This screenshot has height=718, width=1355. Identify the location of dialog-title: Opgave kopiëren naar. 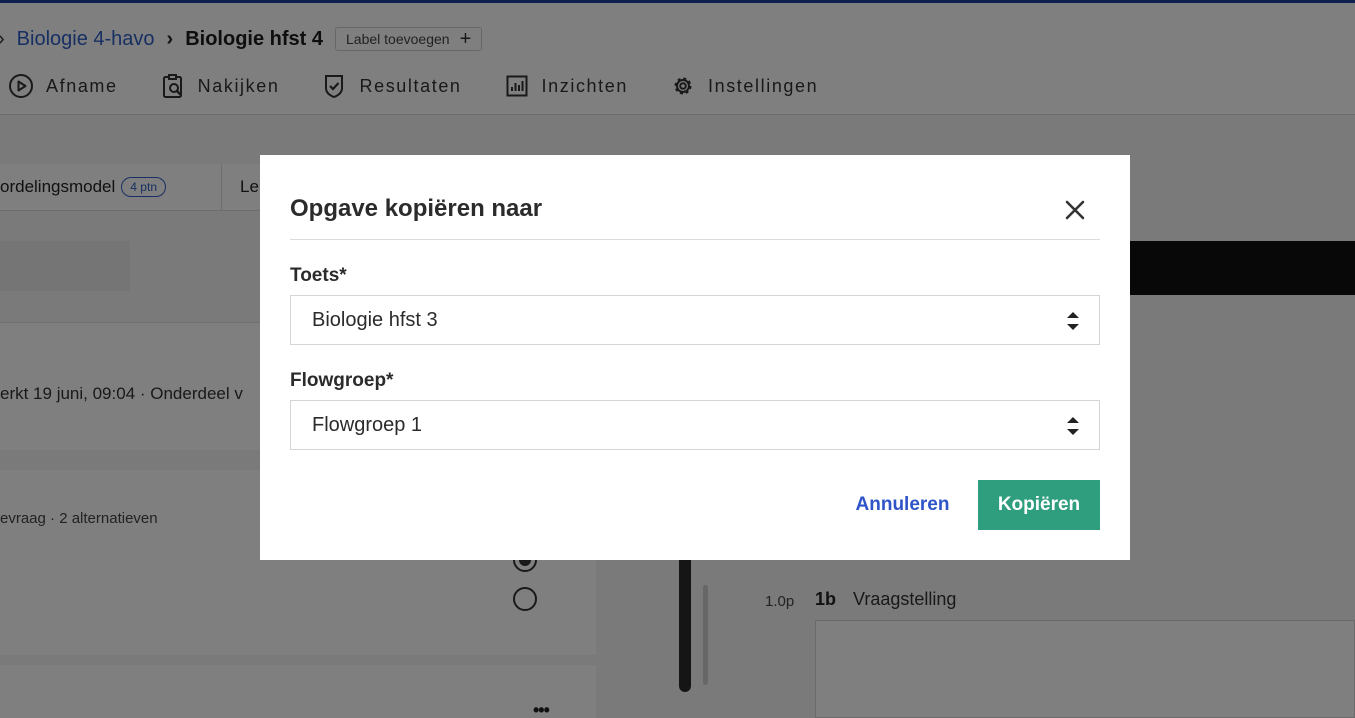
(416, 208).